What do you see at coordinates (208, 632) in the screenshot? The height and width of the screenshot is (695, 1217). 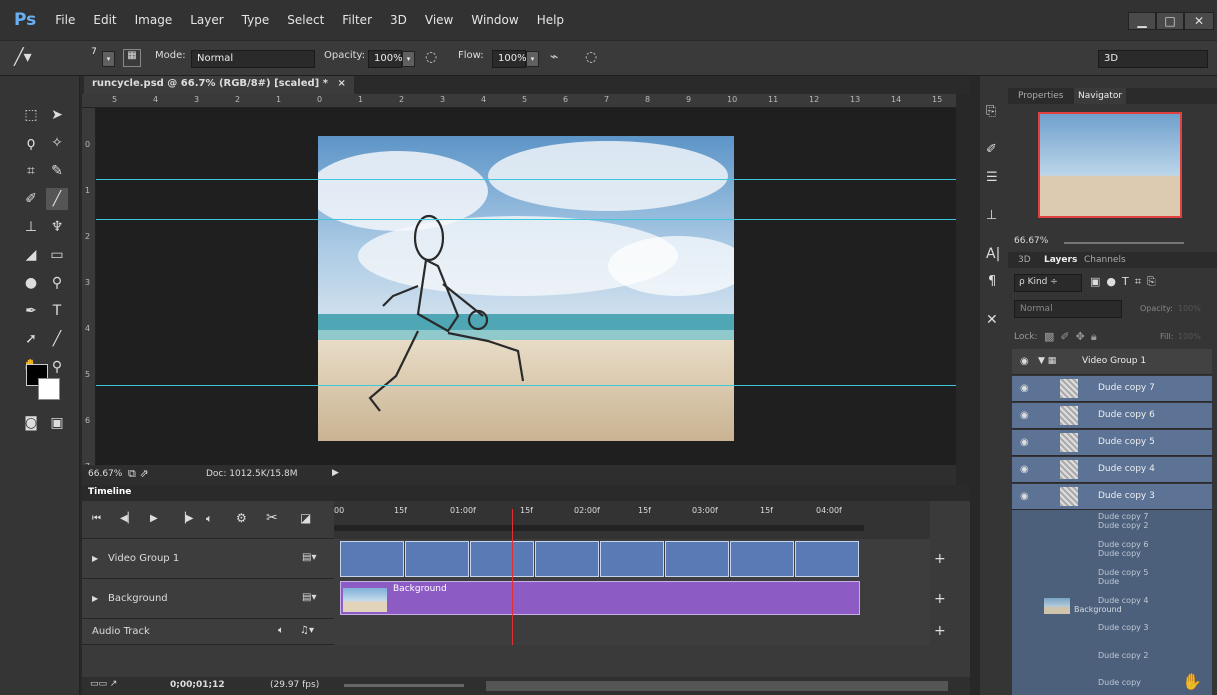 I see `track-audio: Audio Track 🔈︎ ♫▾` at bounding box center [208, 632].